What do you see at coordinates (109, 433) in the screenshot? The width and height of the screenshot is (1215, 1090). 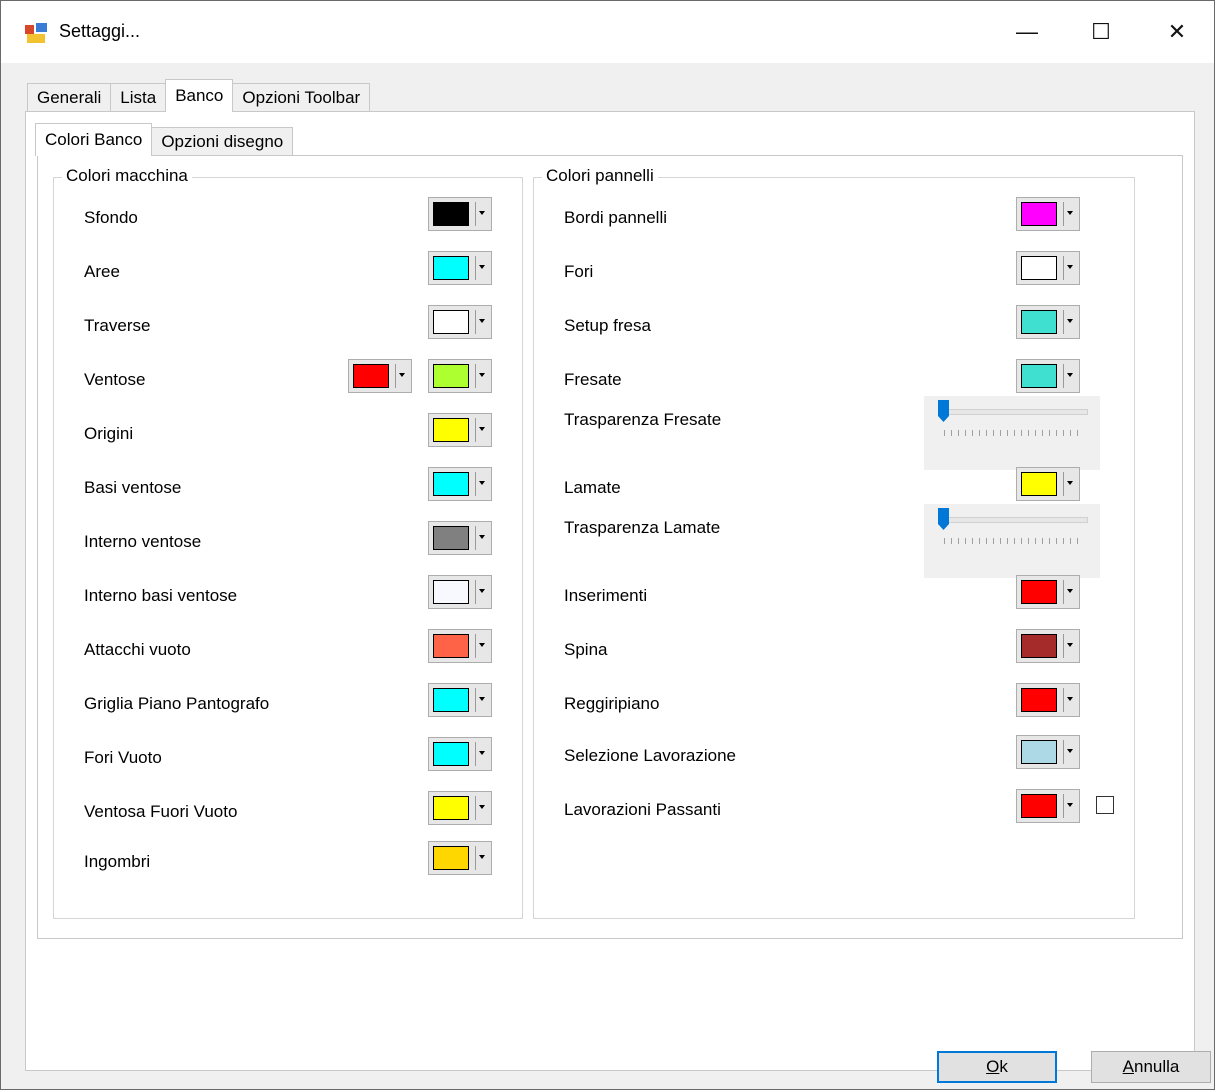 I see `label-origini: Origini` at bounding box center [109, 433].